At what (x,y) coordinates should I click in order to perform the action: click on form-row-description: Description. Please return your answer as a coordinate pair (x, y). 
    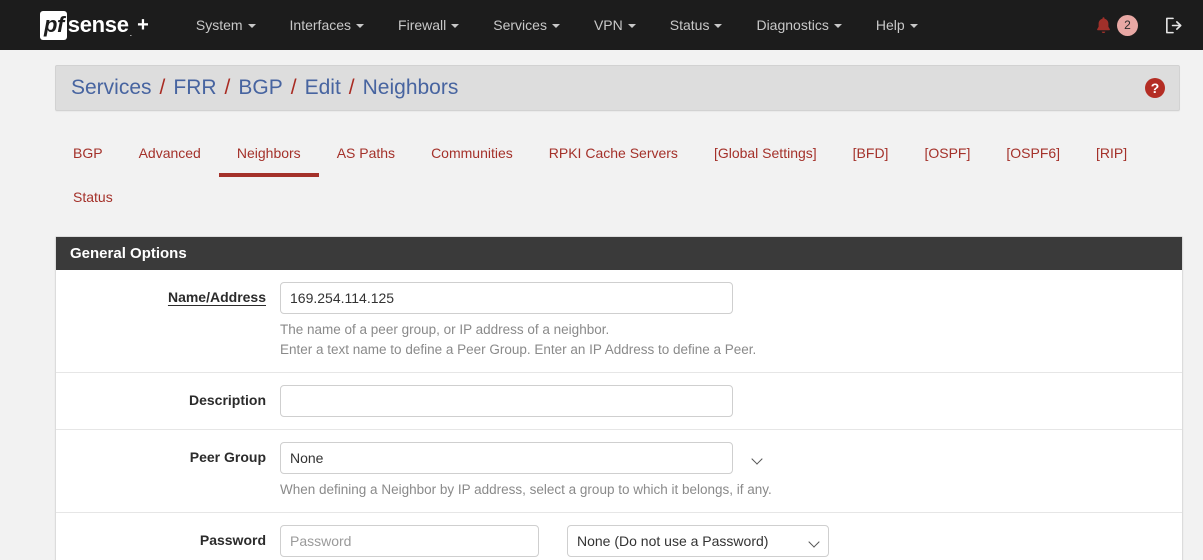
    Looking at the image, I should click on (619, 401).